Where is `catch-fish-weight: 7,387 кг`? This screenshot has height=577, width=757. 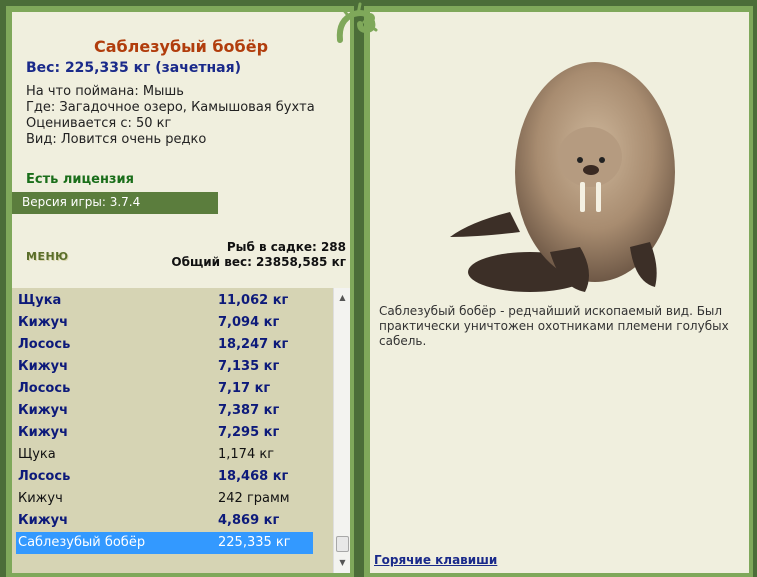
catch-fish-weight: 7,387 кг is located at coordinates (249, 410).